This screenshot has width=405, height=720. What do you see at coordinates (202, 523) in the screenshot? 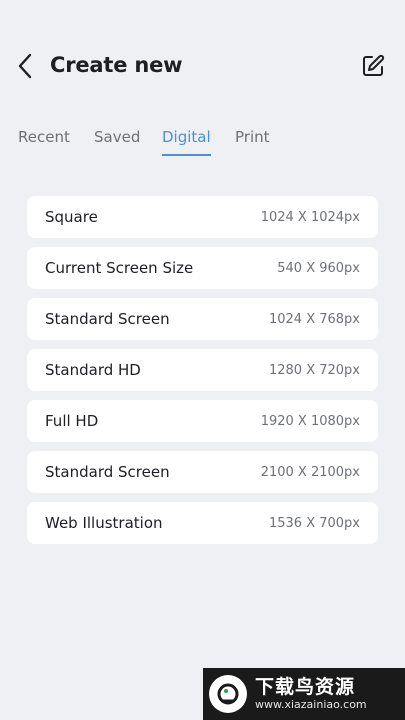
I see `preset-item-web-illustration: Web Illustration 1536 X 700px` at bounding box center [202, 523].